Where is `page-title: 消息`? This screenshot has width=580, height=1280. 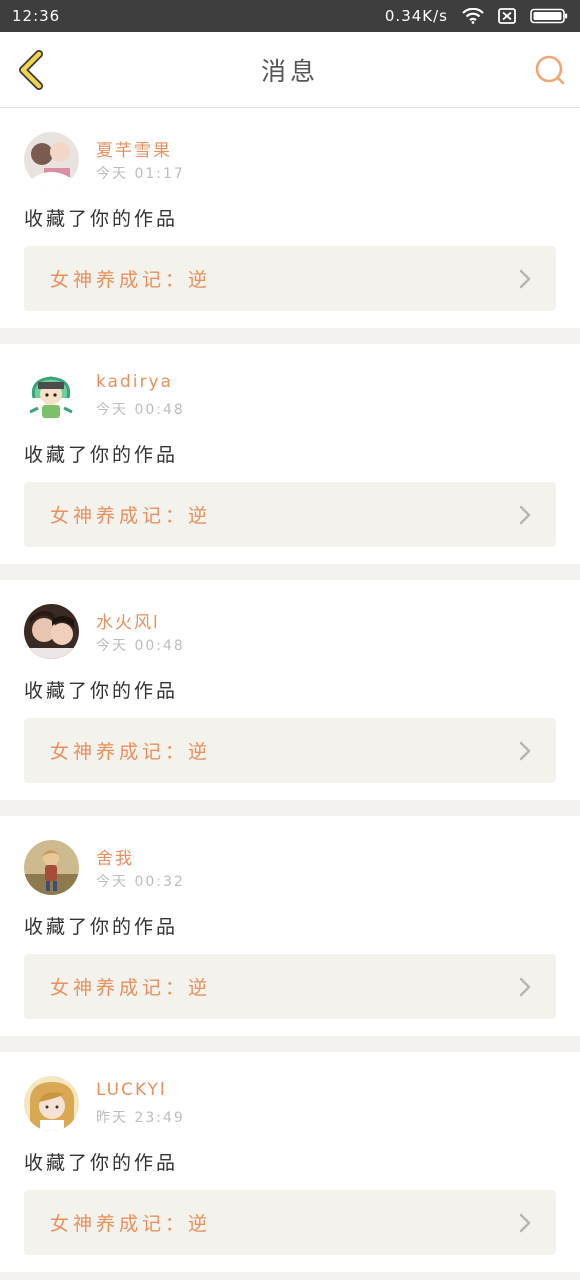 page-title: 消息 is located at coordinates (289, 71).